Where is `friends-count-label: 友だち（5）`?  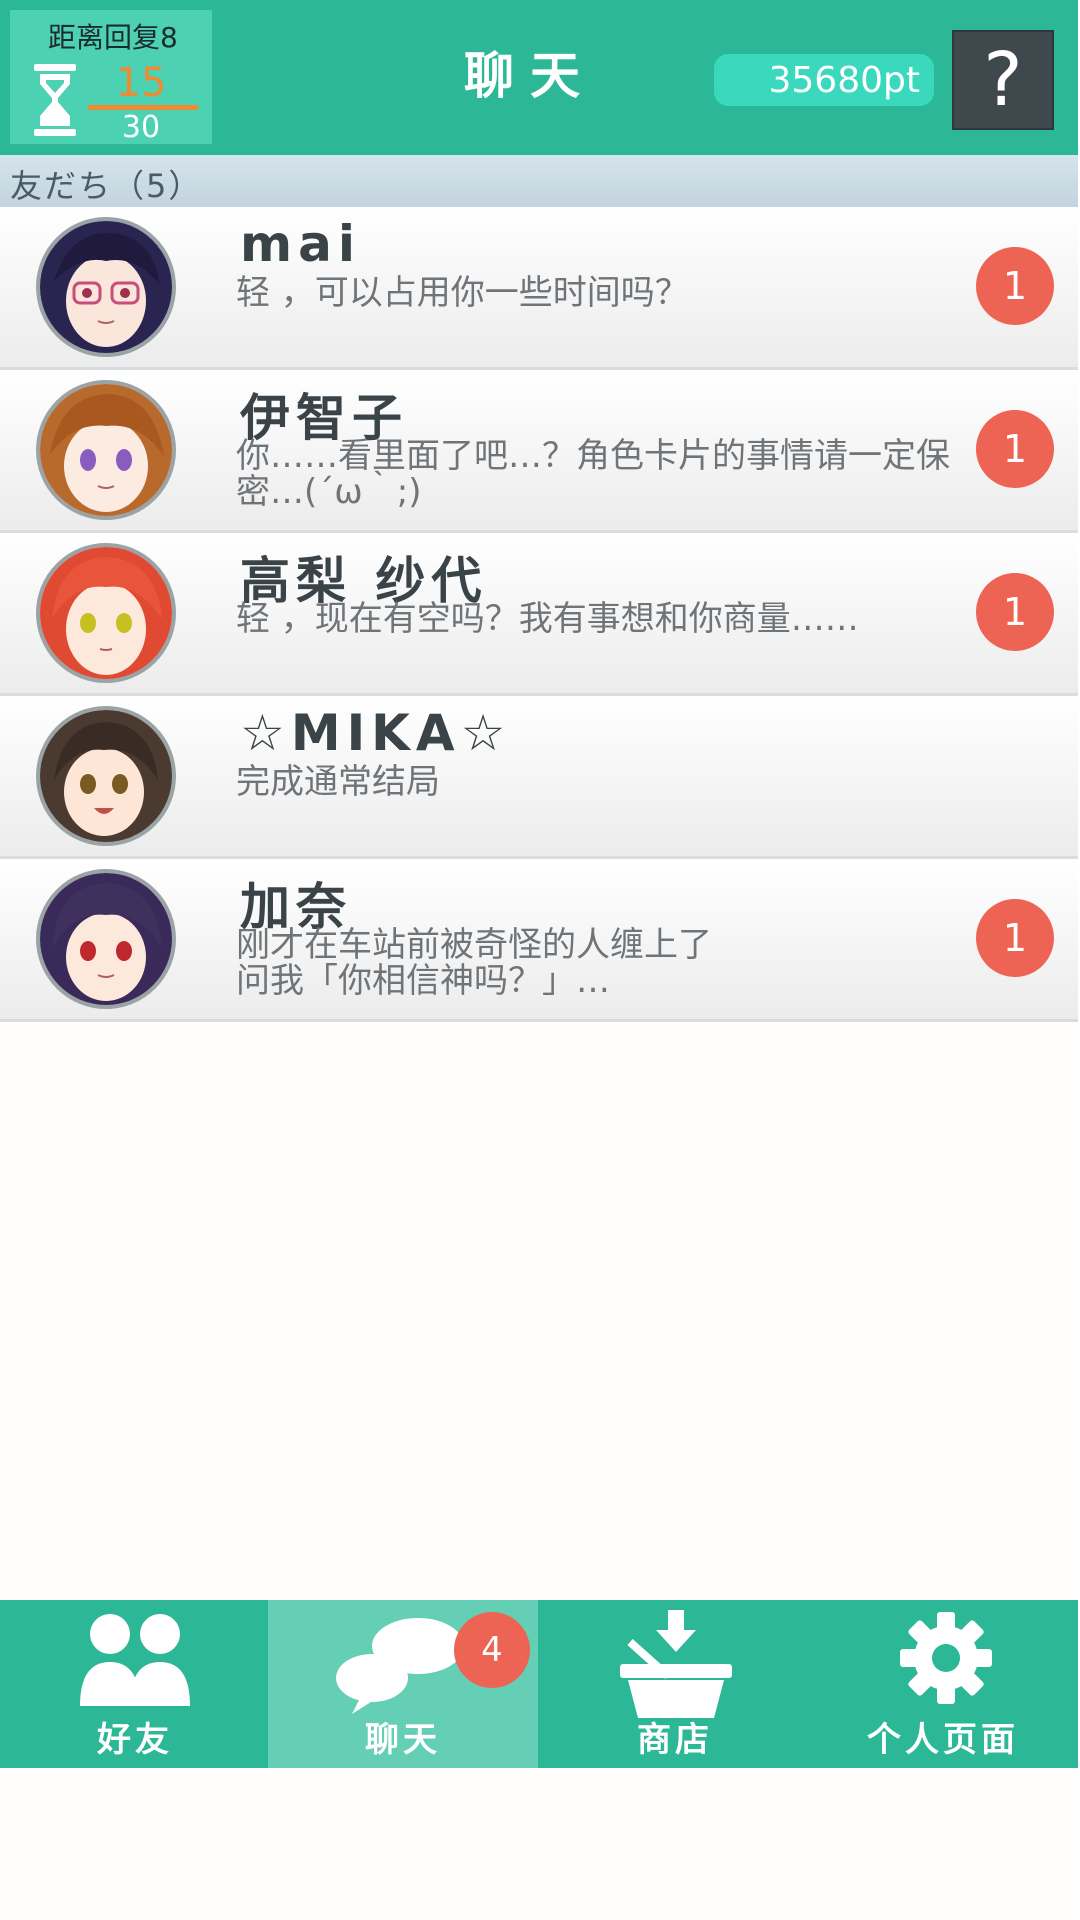
friends-count-label: 友だち（5） is located at coordinates (106, 186).